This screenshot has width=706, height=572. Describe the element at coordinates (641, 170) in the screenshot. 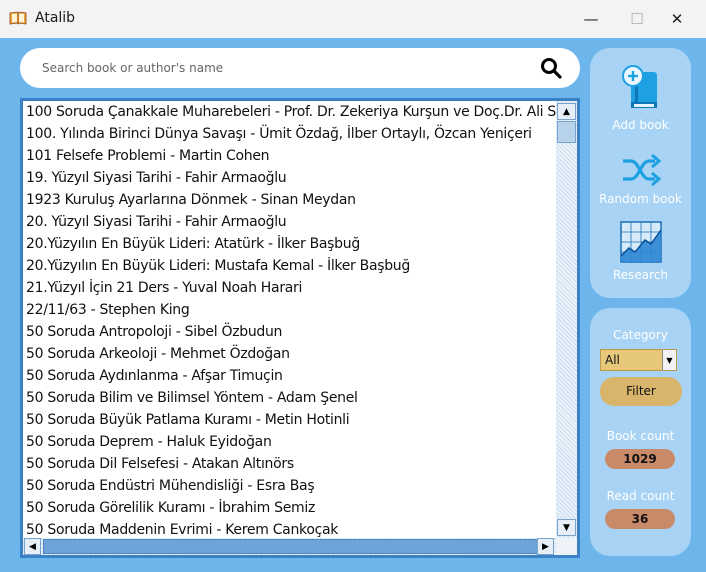

I see `shuffle-icon` at that location.